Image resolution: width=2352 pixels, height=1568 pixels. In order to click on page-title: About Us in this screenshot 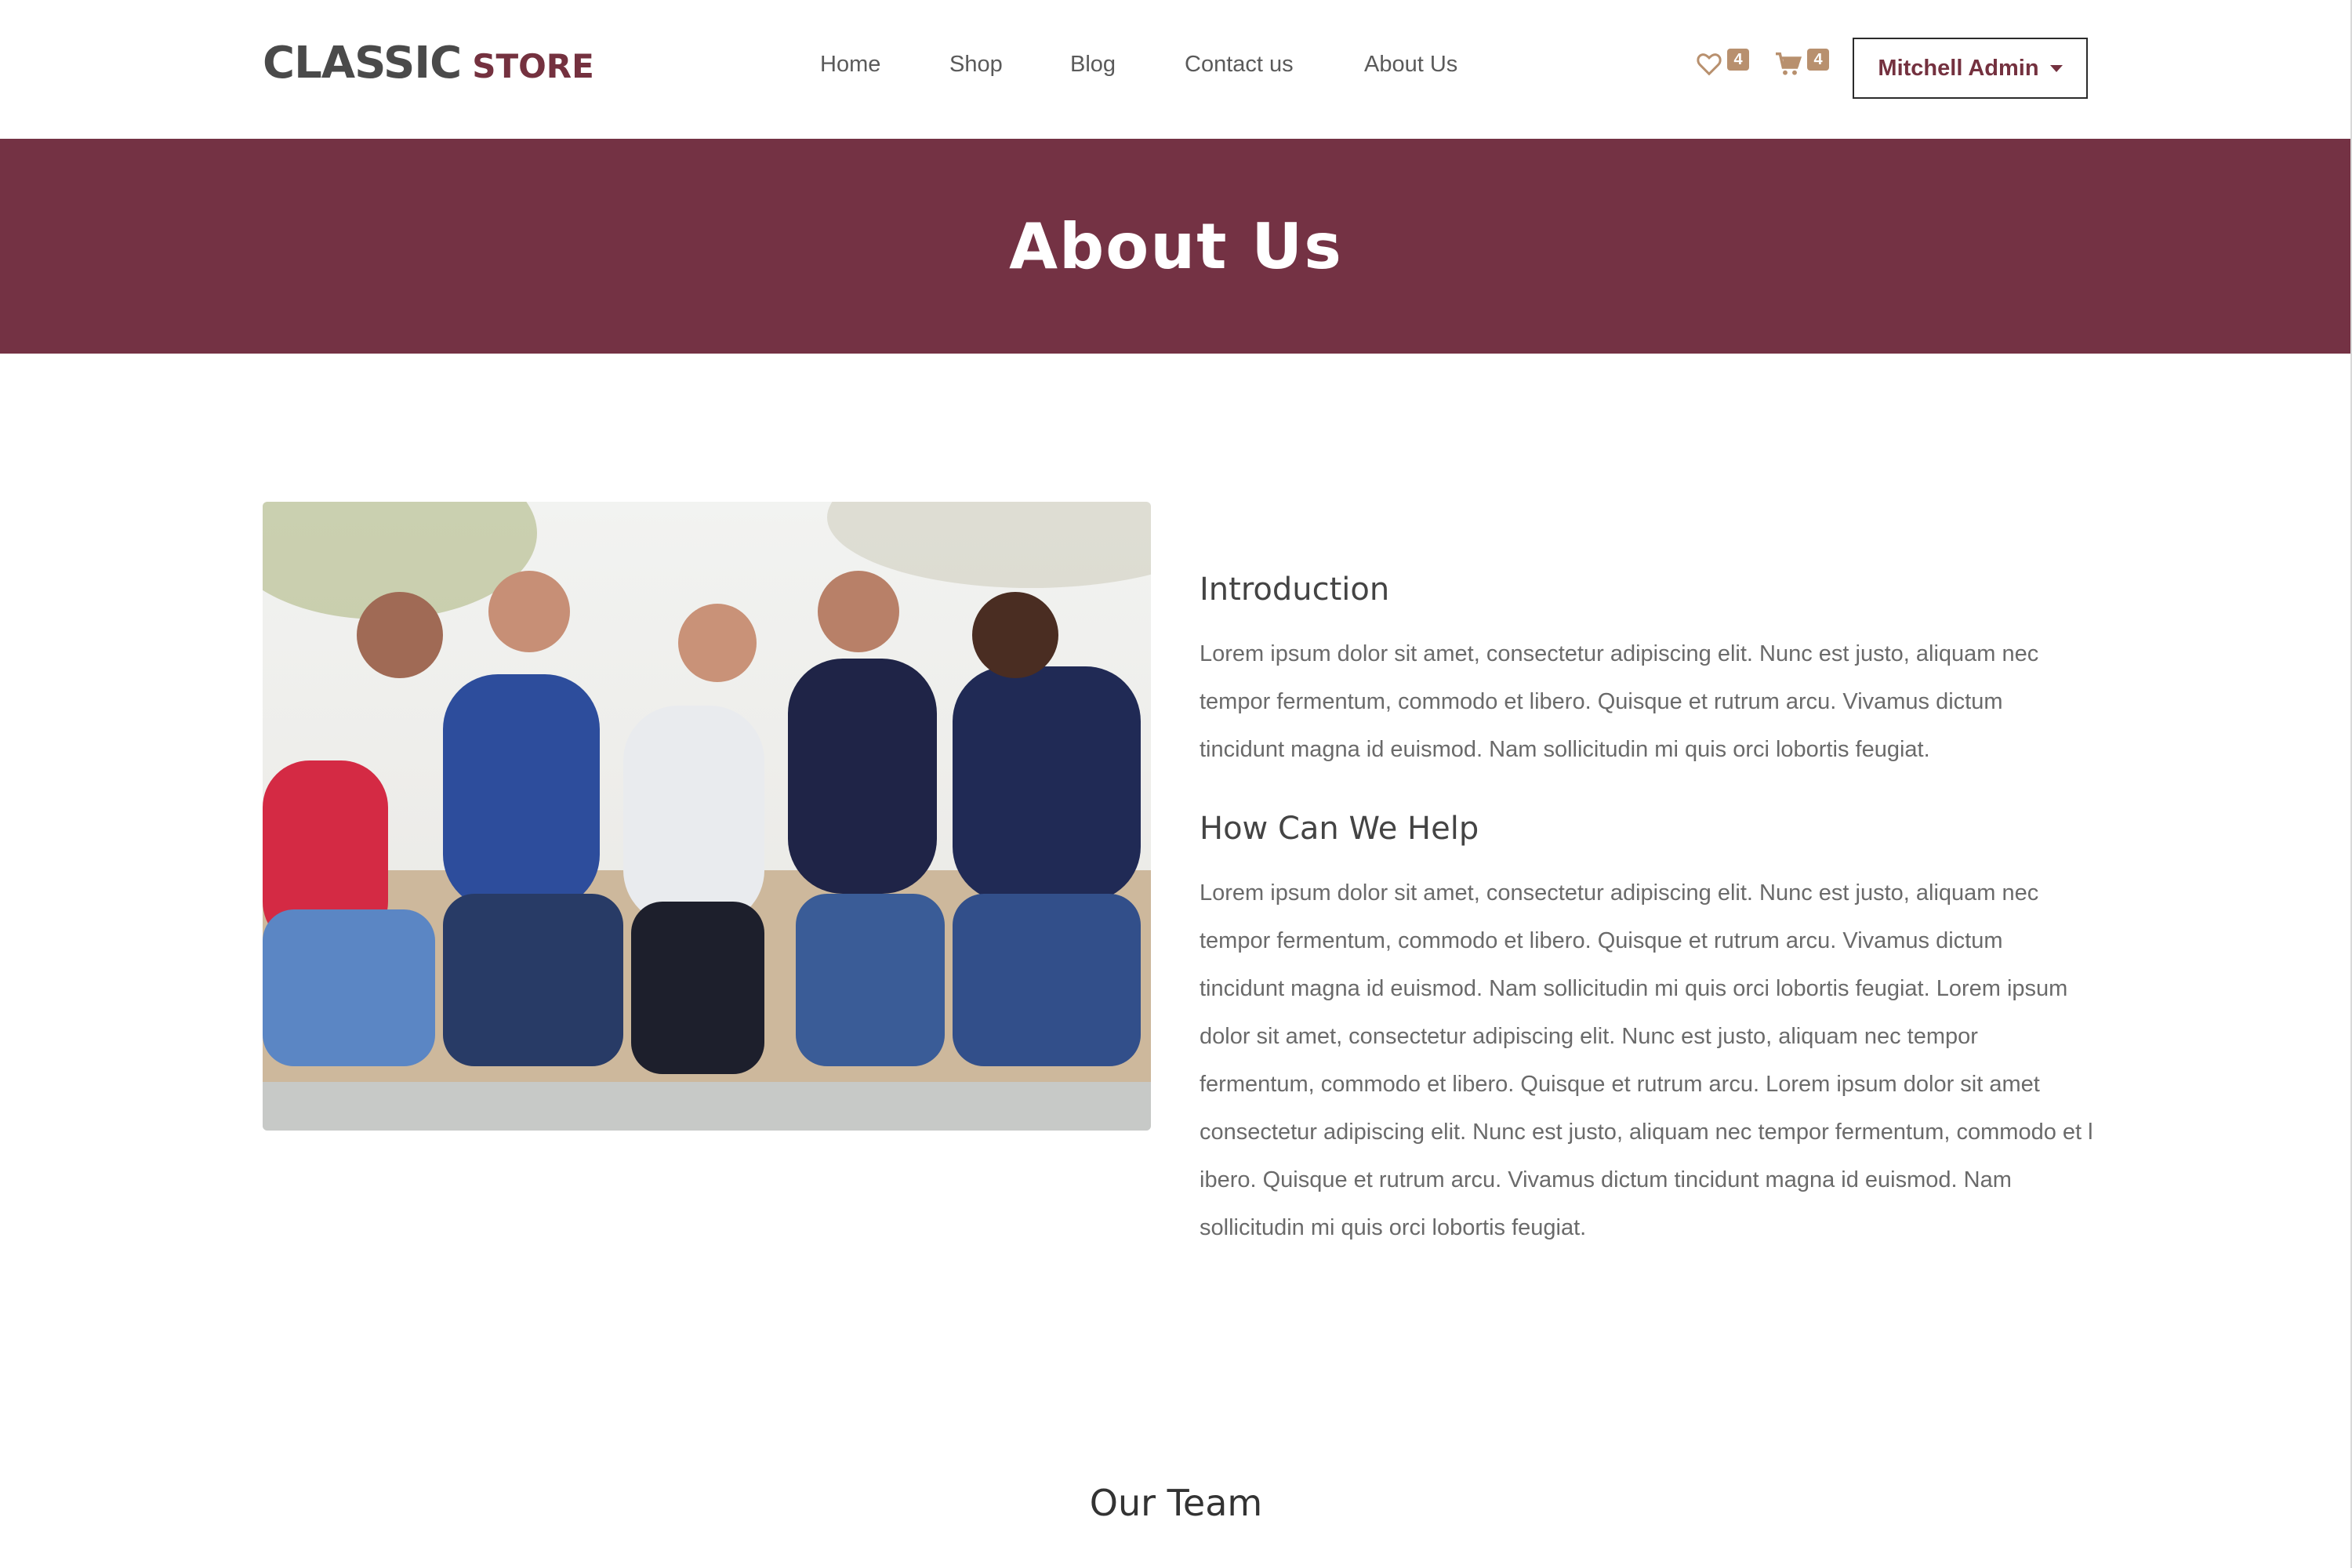, I will do `click(1176, 246)`.